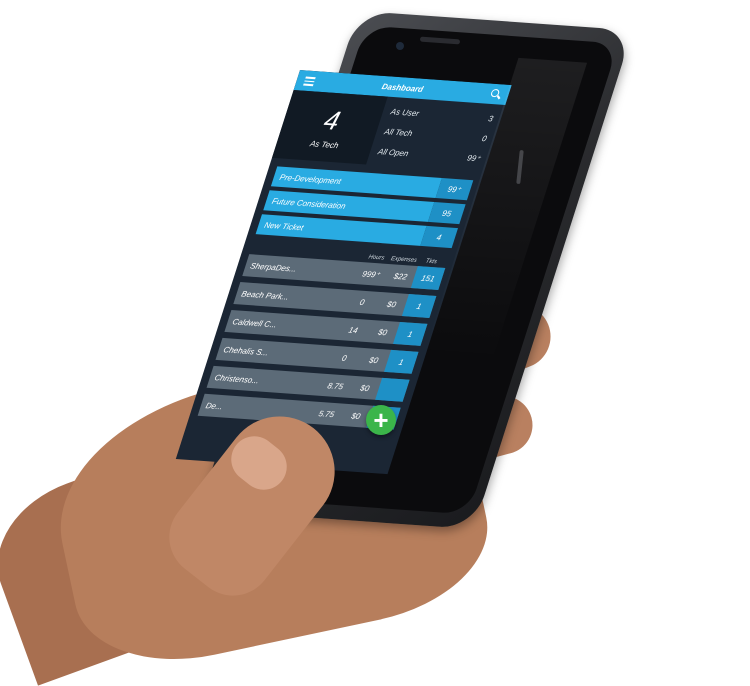  I want to click on stat-as-tech-label: As Tech, so click(324, 145).